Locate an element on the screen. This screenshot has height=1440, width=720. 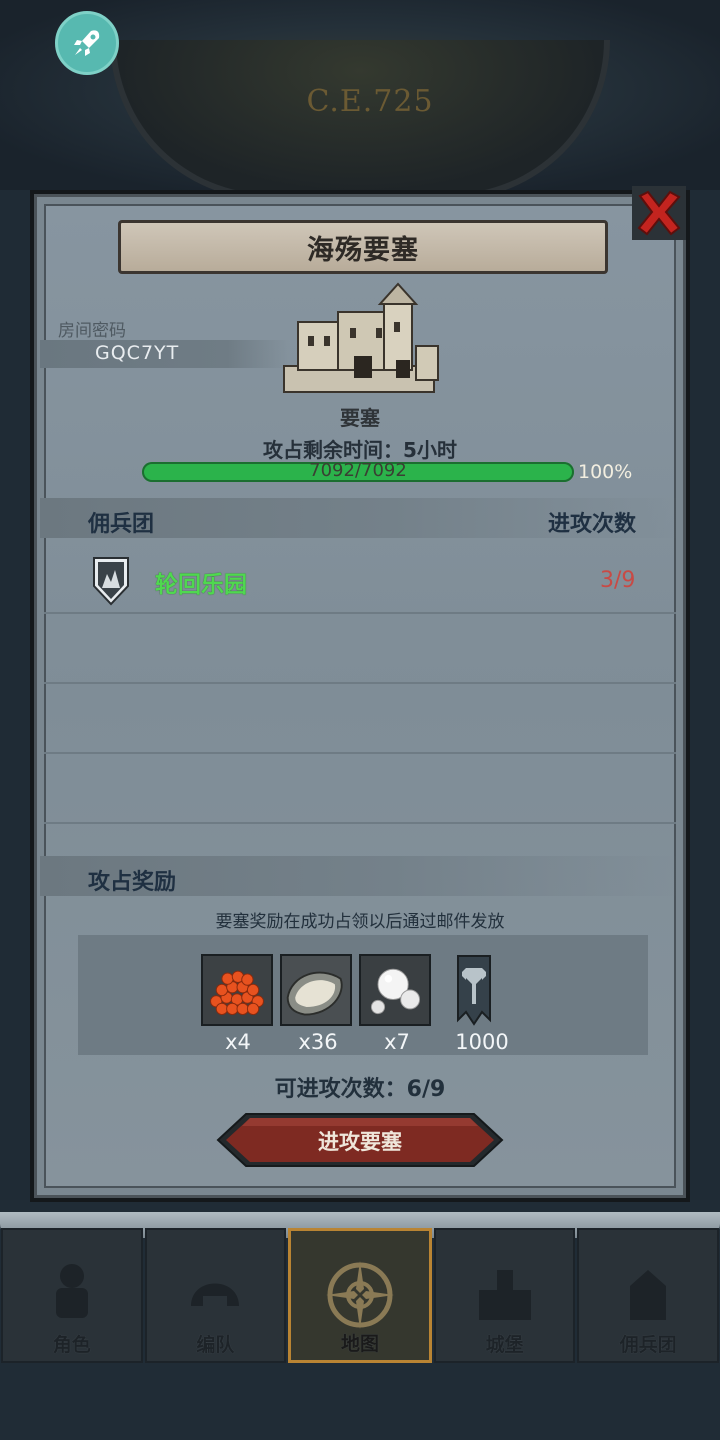
rocket-icon is located at coordinates (87, 43).